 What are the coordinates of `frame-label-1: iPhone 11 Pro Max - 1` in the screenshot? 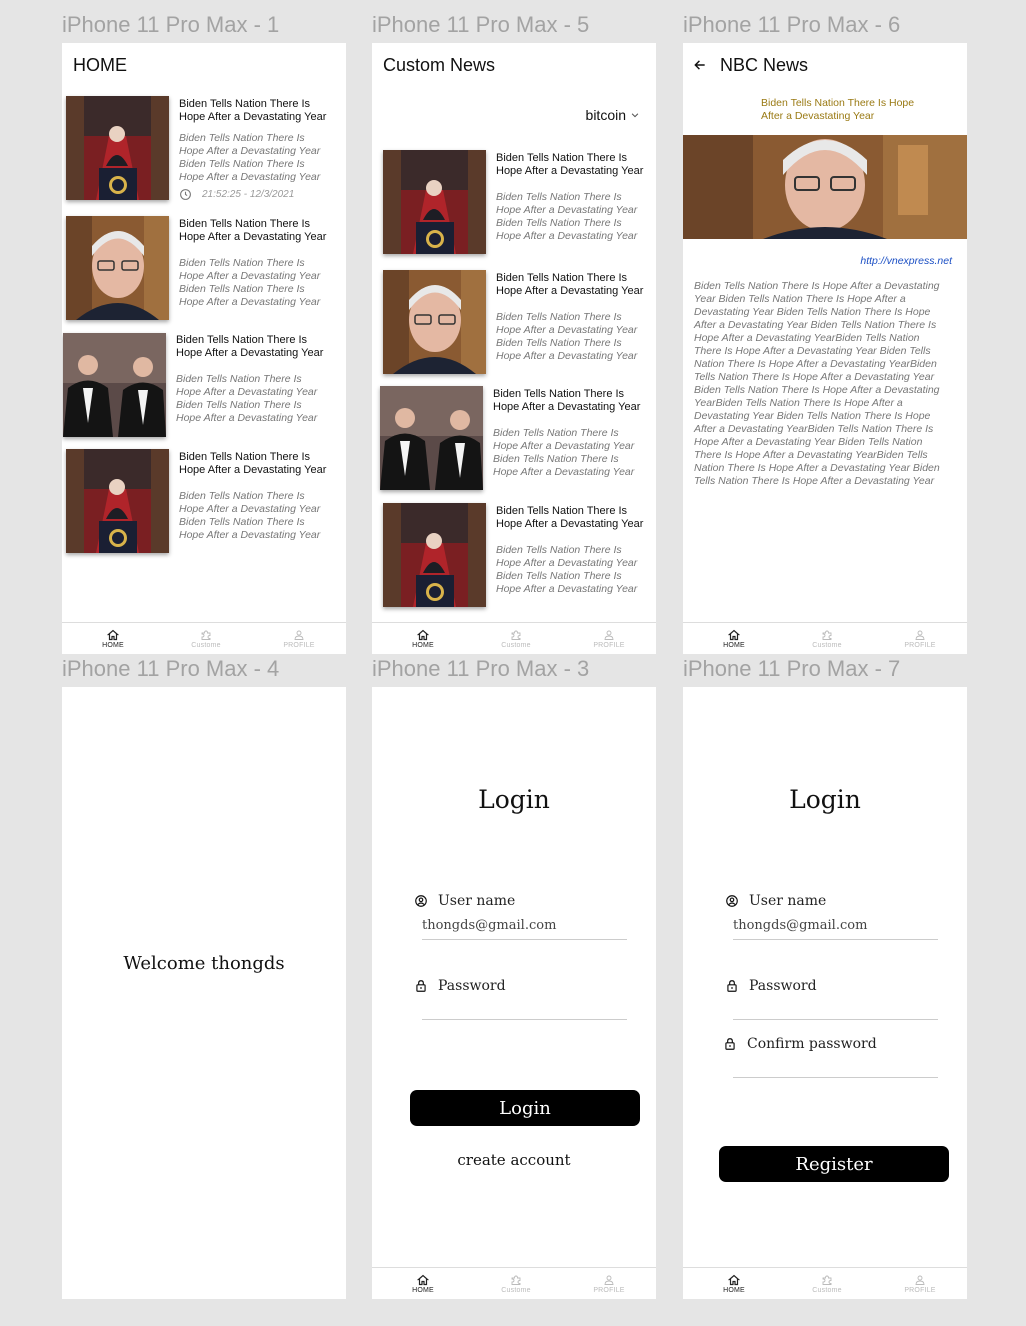 It's located at (171, 24).